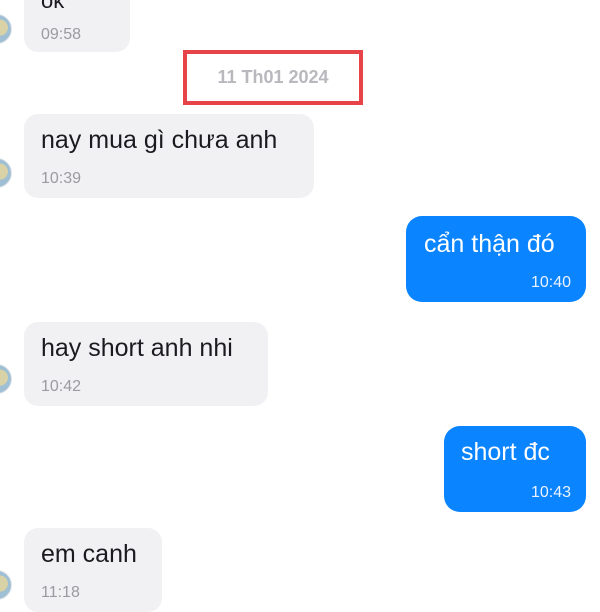 The width and height of the screenshot is (600, 612). I want to click on message-text: hay short anh nhi, so click(137, 348).